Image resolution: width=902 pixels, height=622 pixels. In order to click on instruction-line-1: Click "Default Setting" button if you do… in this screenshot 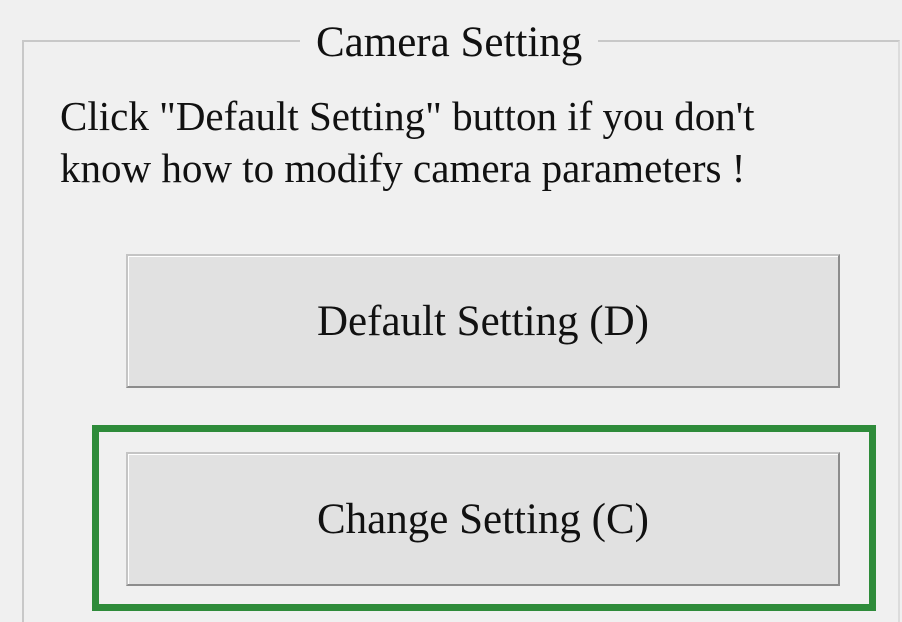, I will do `click(407, 116)`.